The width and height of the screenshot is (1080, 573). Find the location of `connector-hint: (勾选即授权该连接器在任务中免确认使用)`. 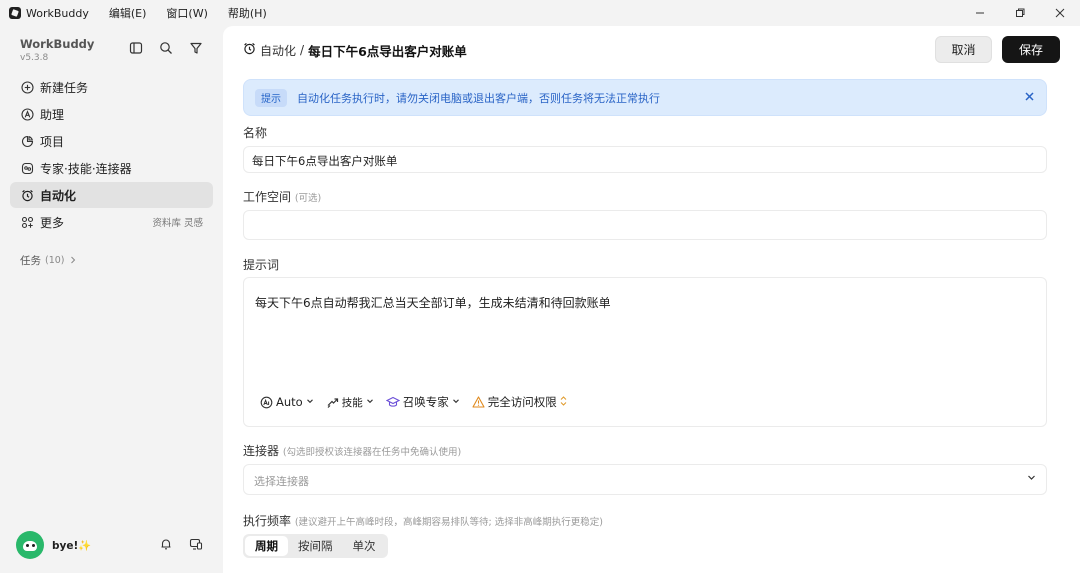

connector-hint: (勾选即授权该连接器在任务中免确认使用) is located at coordinates (372, 452).